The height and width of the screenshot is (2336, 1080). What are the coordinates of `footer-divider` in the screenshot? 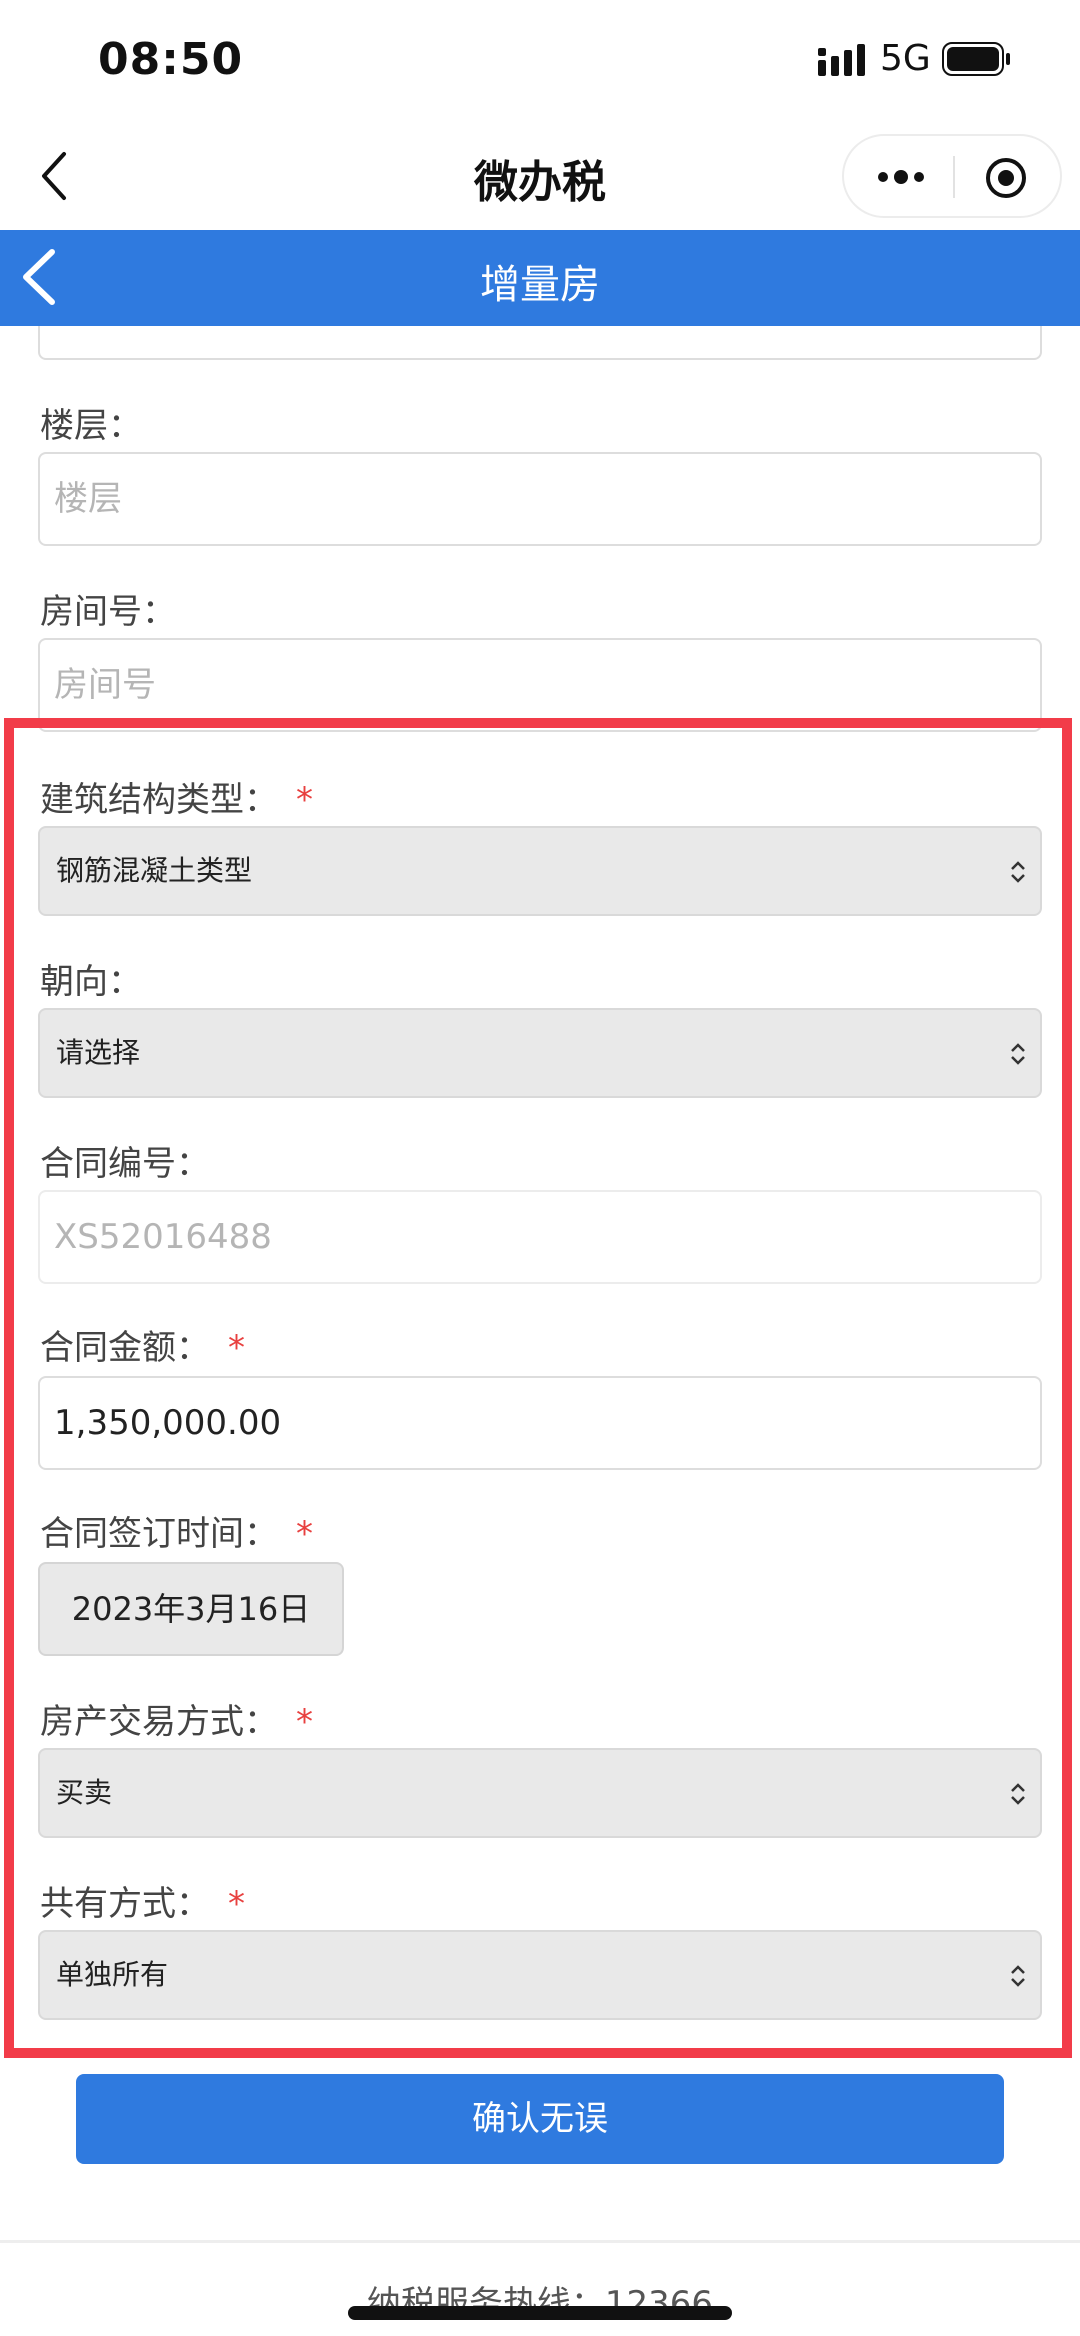 It's located at (540, 2241).